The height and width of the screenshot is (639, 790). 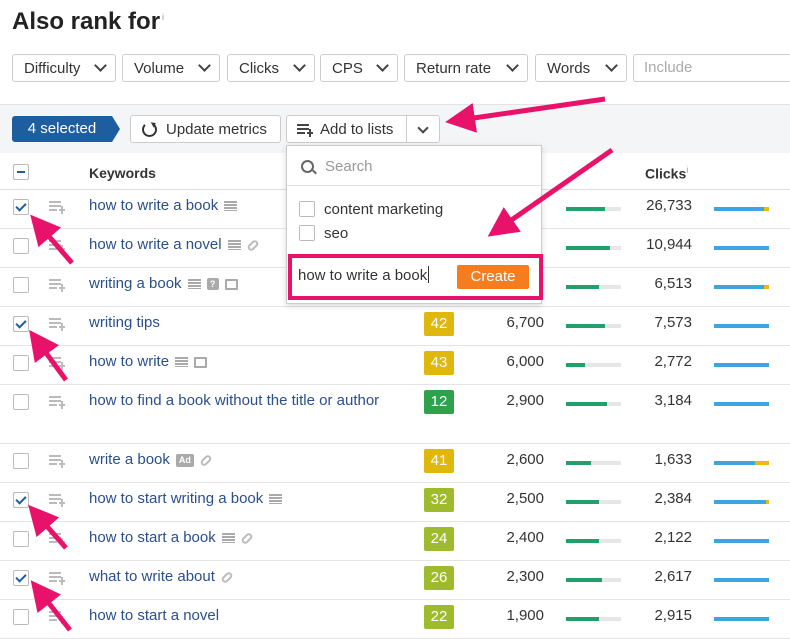 What do you see at coordinates (466, 68) in the screenshot?
I see `filter-return-rate: Return rate` at bounding box center [466, 68].